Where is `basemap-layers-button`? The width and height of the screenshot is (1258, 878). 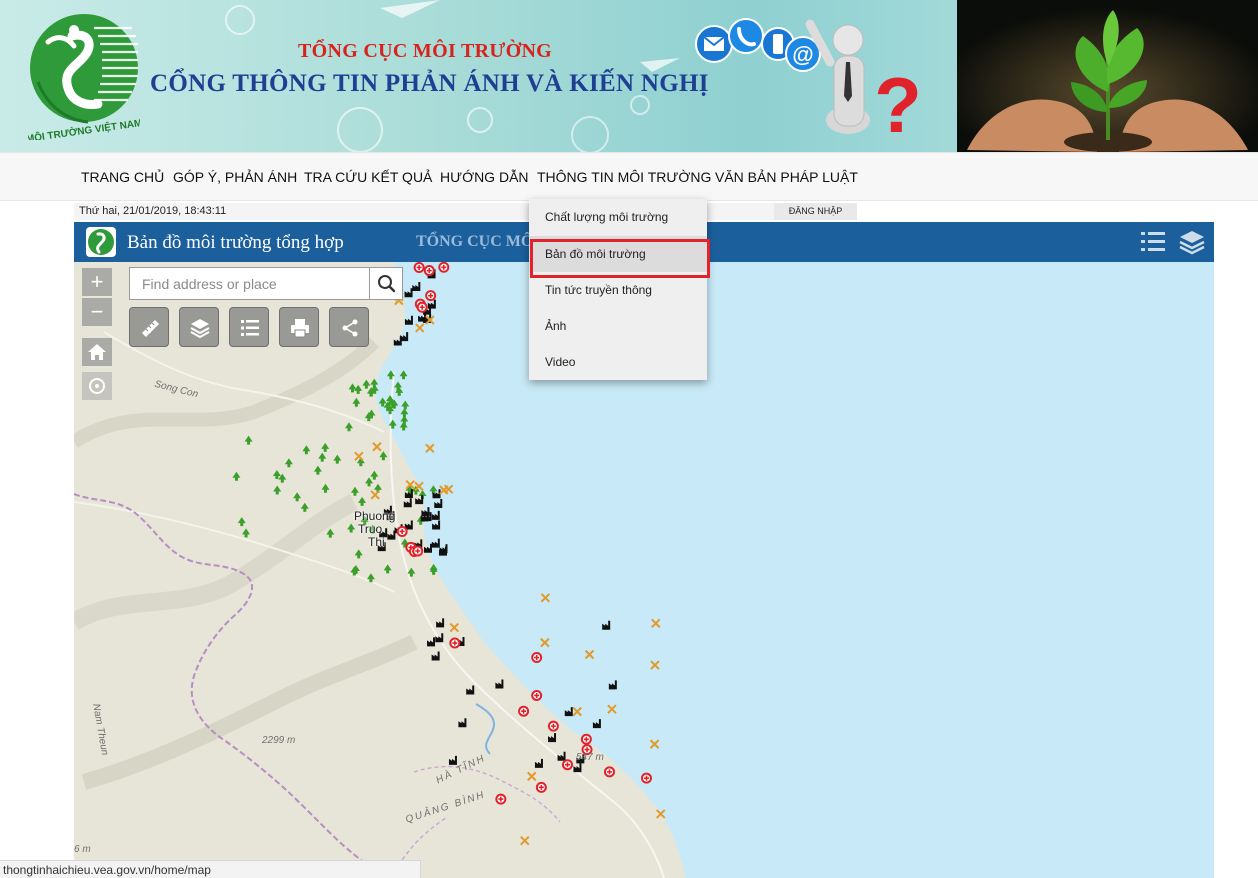
basemap-layers-button is located at coordinates (199, 327).